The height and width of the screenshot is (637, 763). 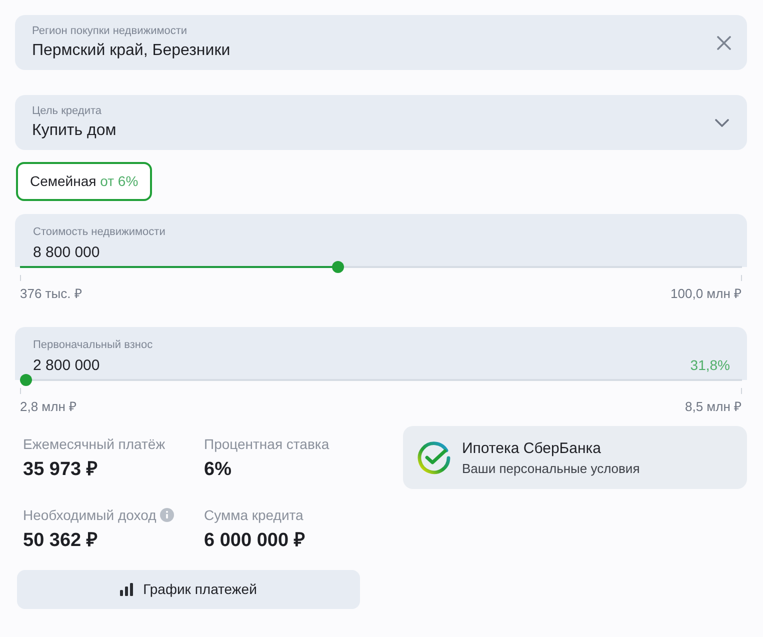 I want to click on program-chip: Семейная от 6%, so click(x=84, y=181).